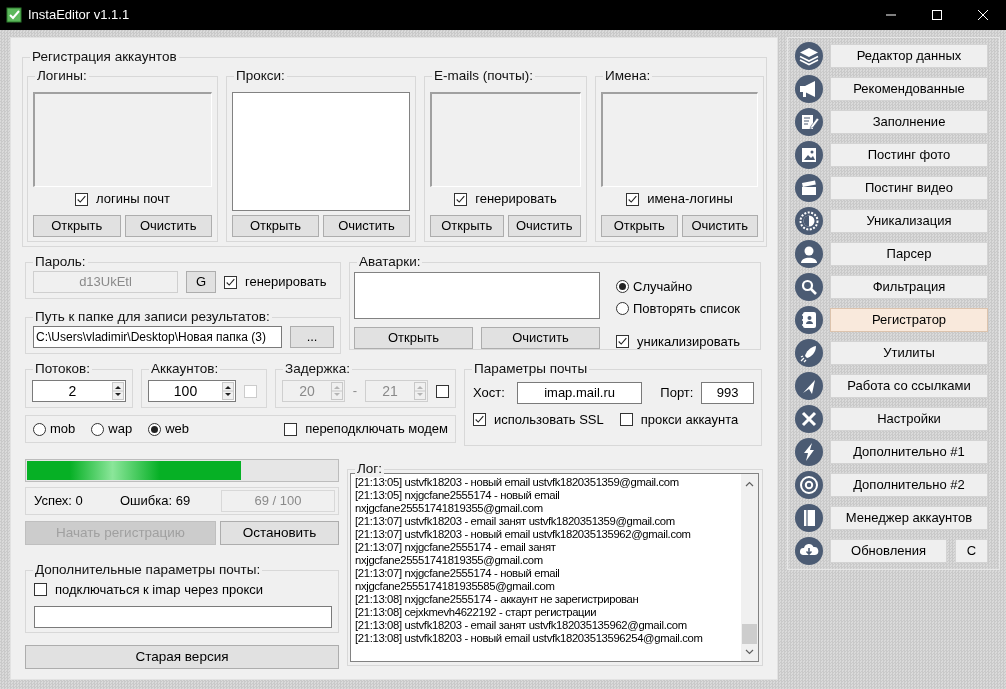 This screenshot has height=689, width=1006. Describe the element at coordinates (156, 501) in the screenshot. I see `error-count: Ошибка: 69` at that location.